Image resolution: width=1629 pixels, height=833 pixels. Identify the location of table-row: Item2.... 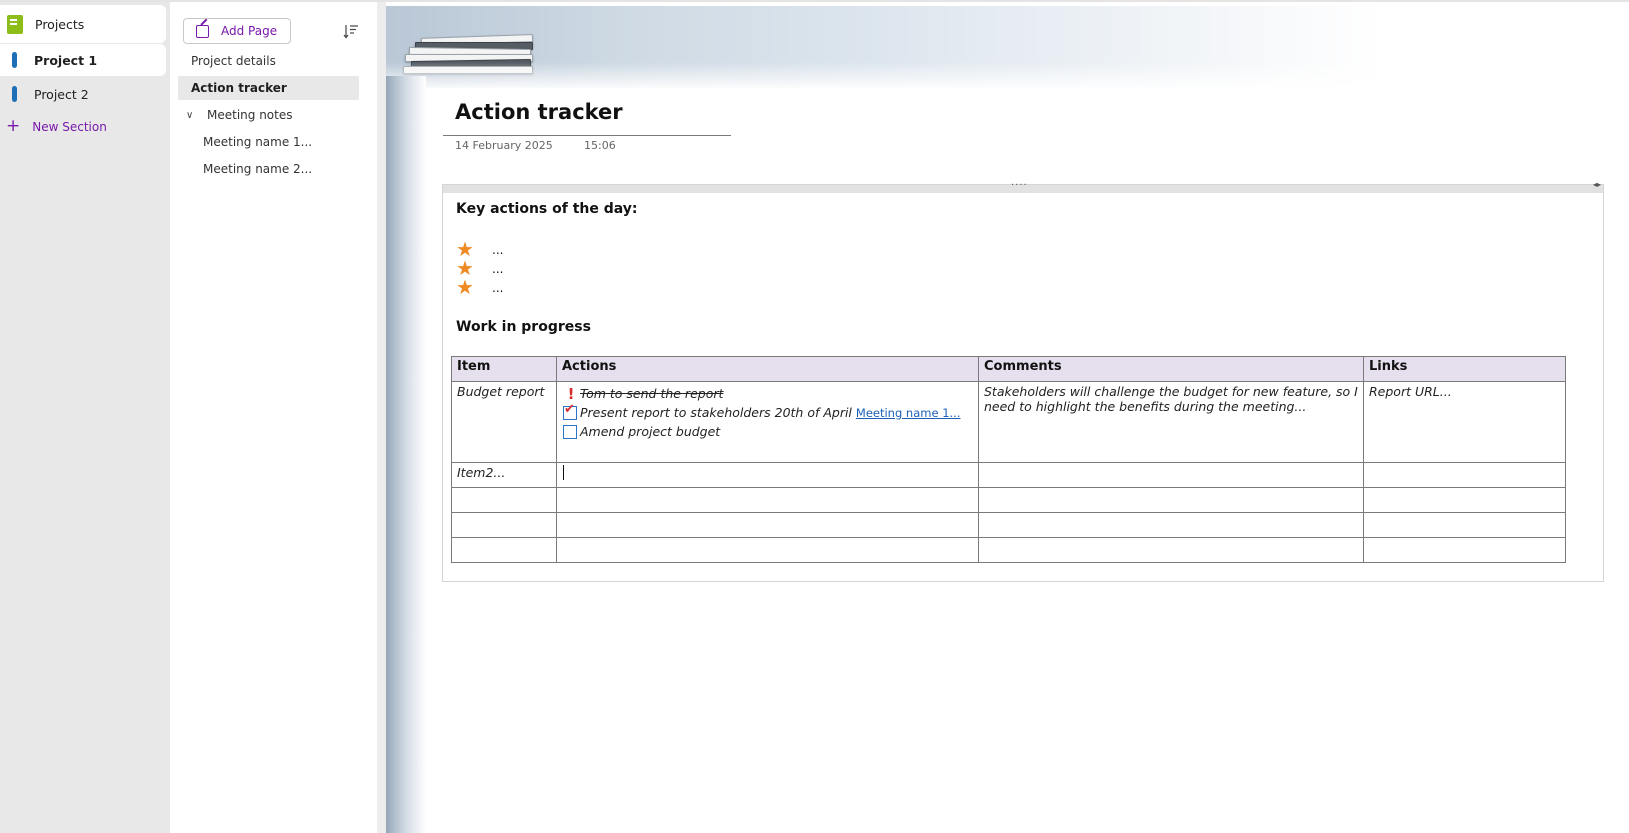
(1008, 475).